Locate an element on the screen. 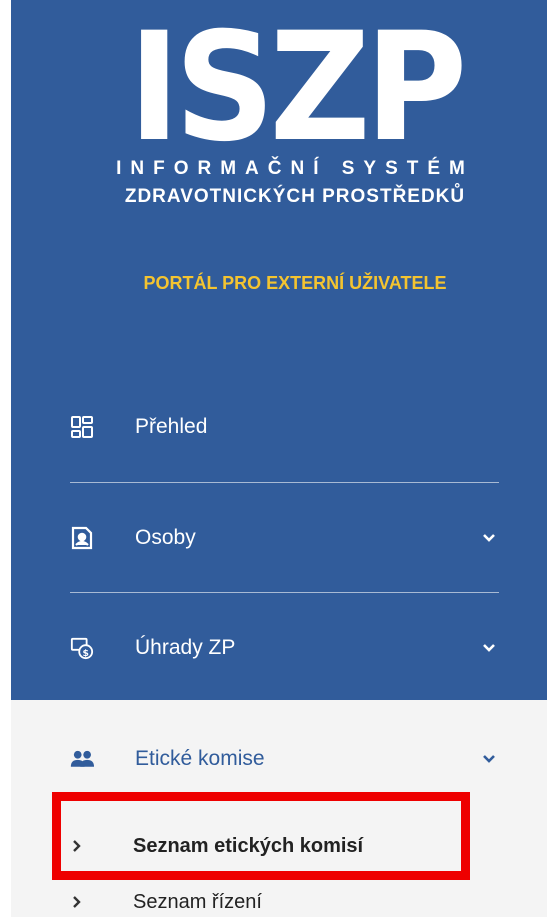 Image resolution: width=547 pixels, height=917 pixels. highlight-box is located at coordinates (261, 836).